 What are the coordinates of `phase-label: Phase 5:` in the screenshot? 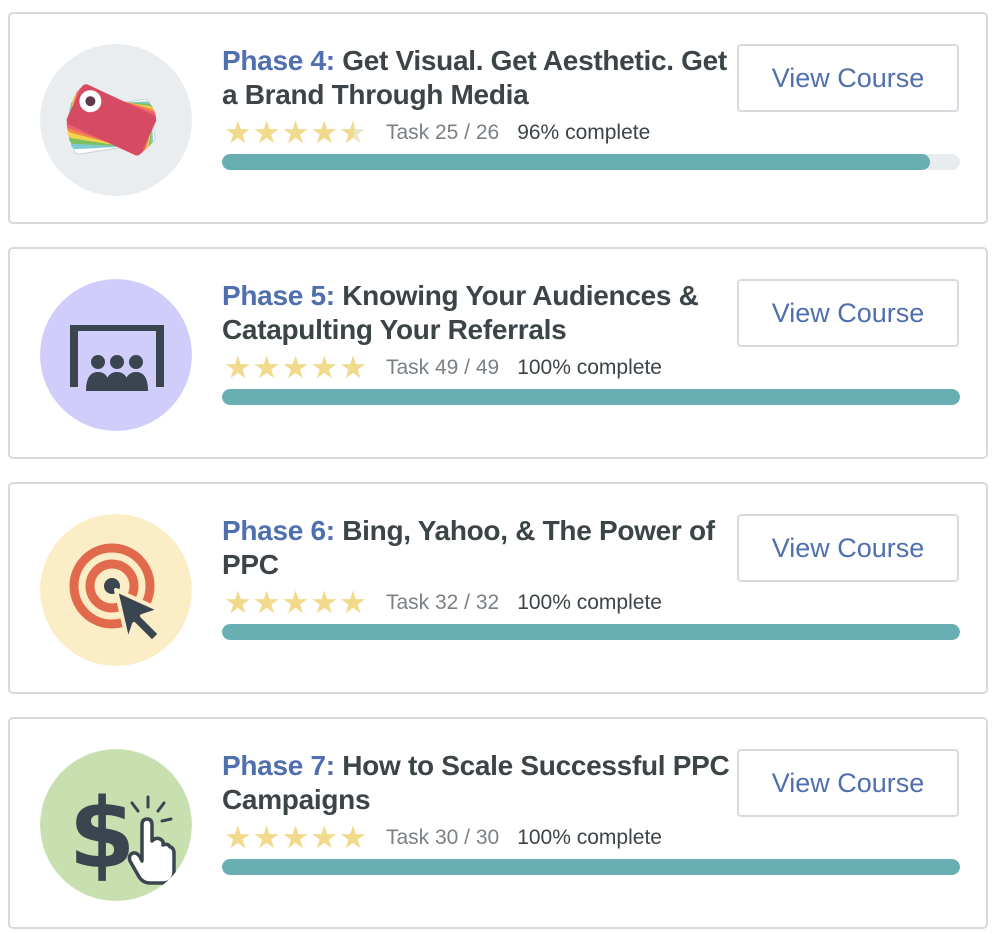 It's located at (278, 295).